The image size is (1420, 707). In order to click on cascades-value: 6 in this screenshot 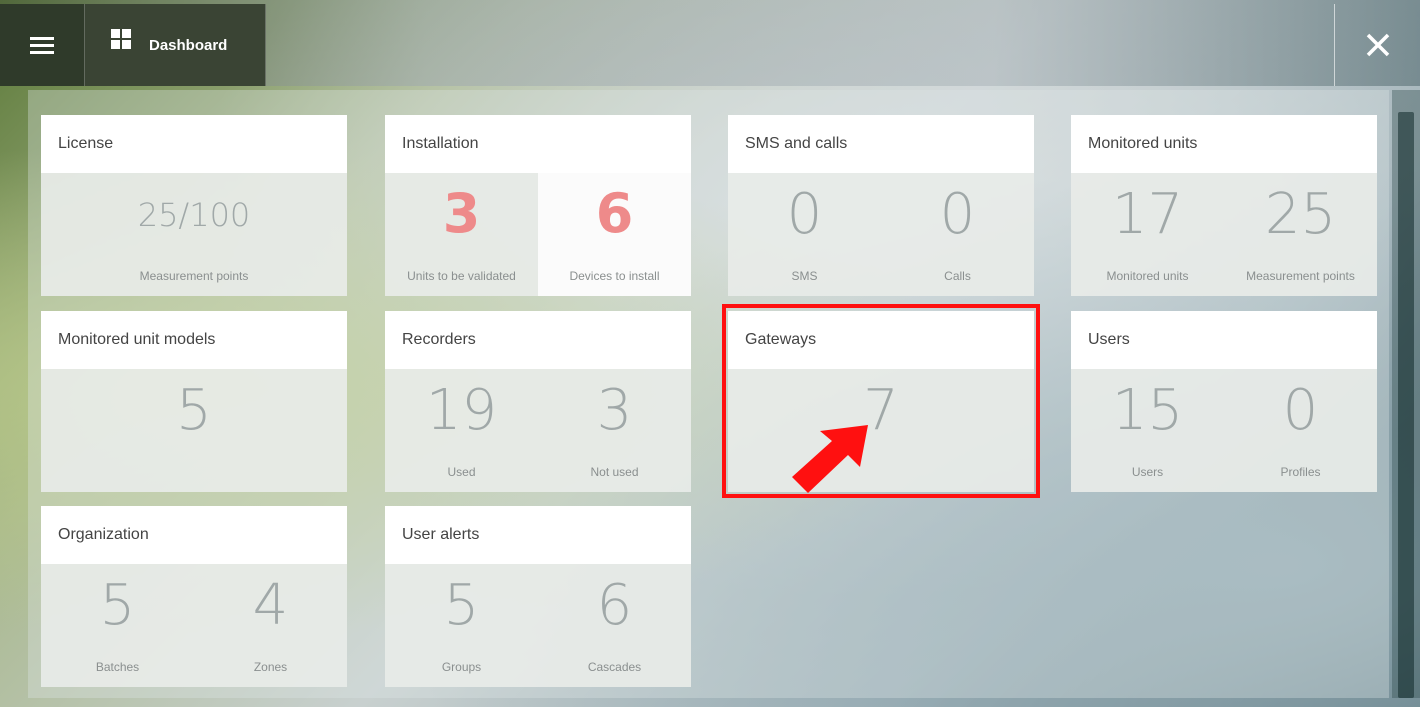, I will do `click(614, 605)`.